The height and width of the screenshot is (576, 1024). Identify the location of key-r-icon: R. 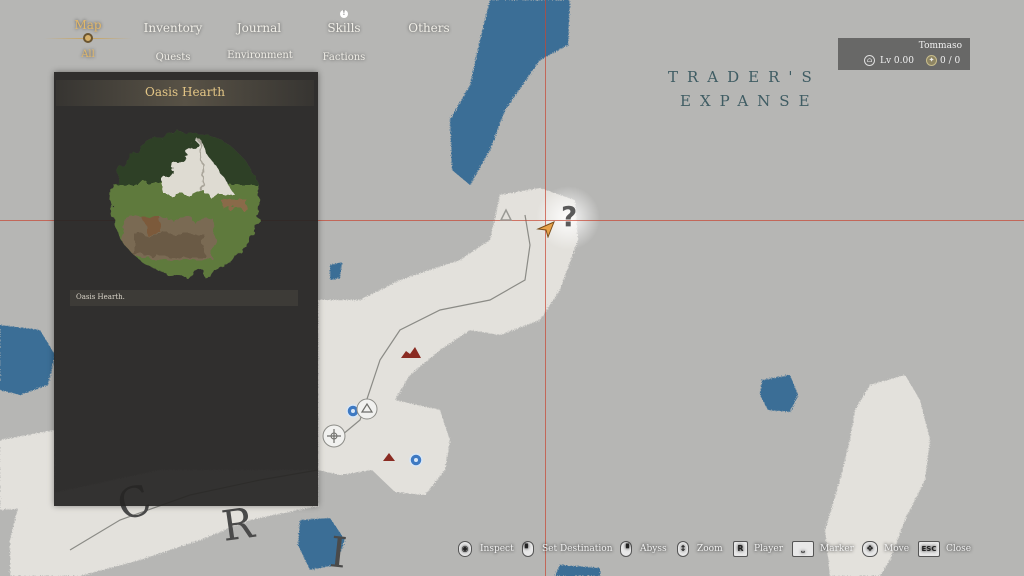
(740, 549).